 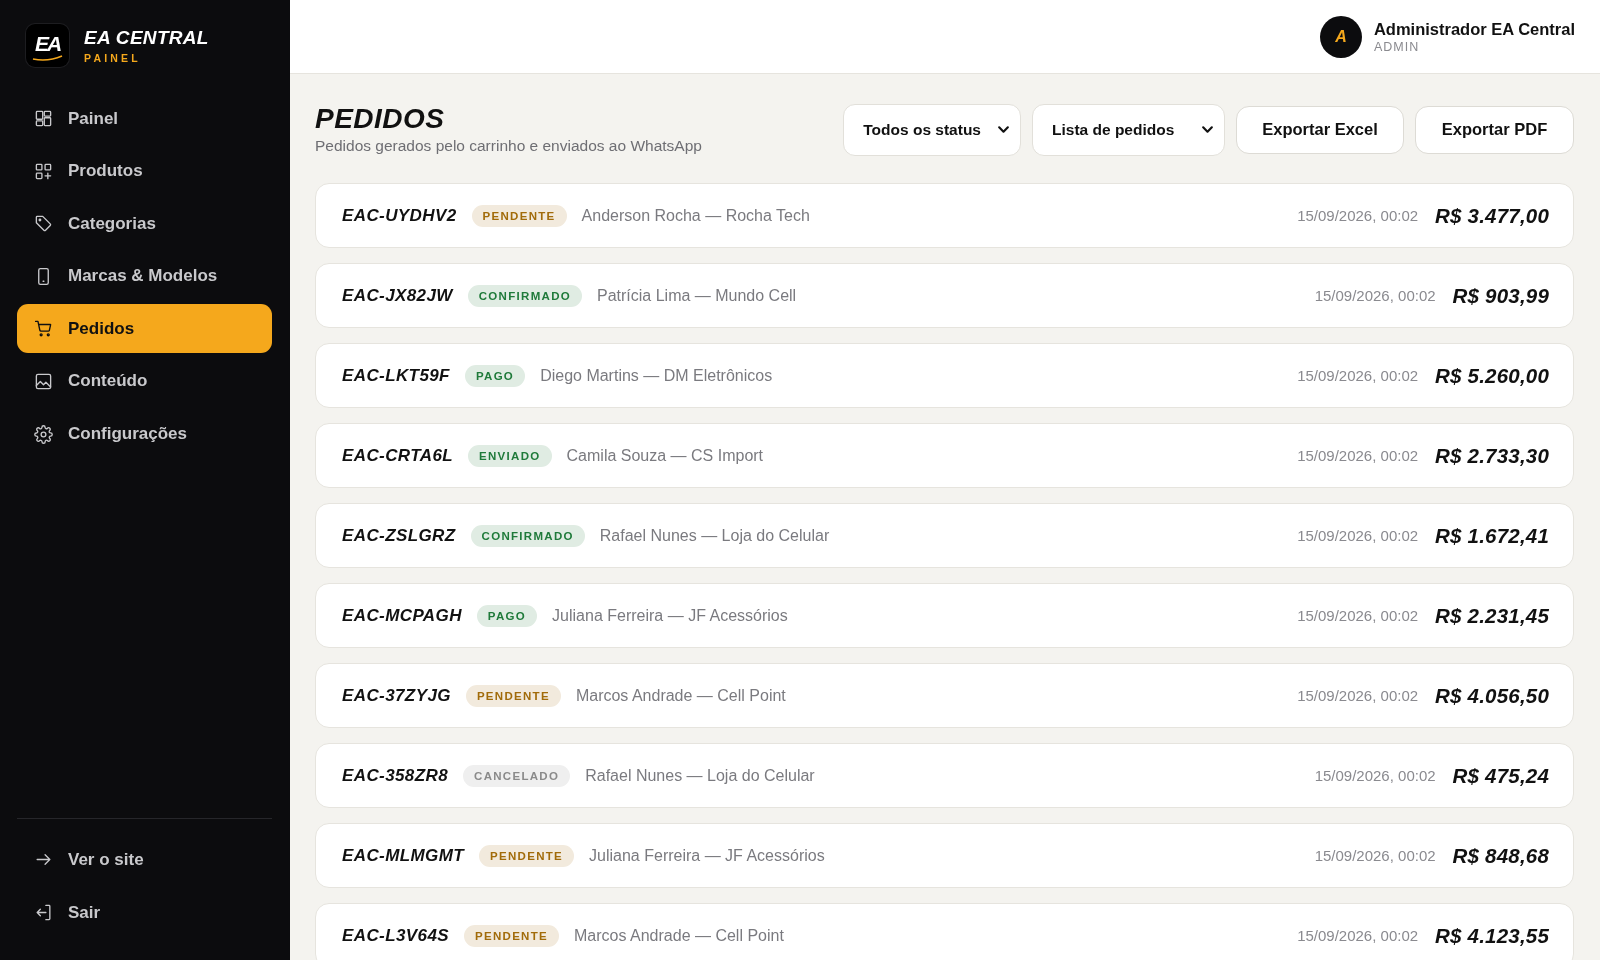 What do you see at coordinates (1128, 129) in the screenshot?
I see `filter-select: Lista de pedidos` at bounding box center [1128, 129].